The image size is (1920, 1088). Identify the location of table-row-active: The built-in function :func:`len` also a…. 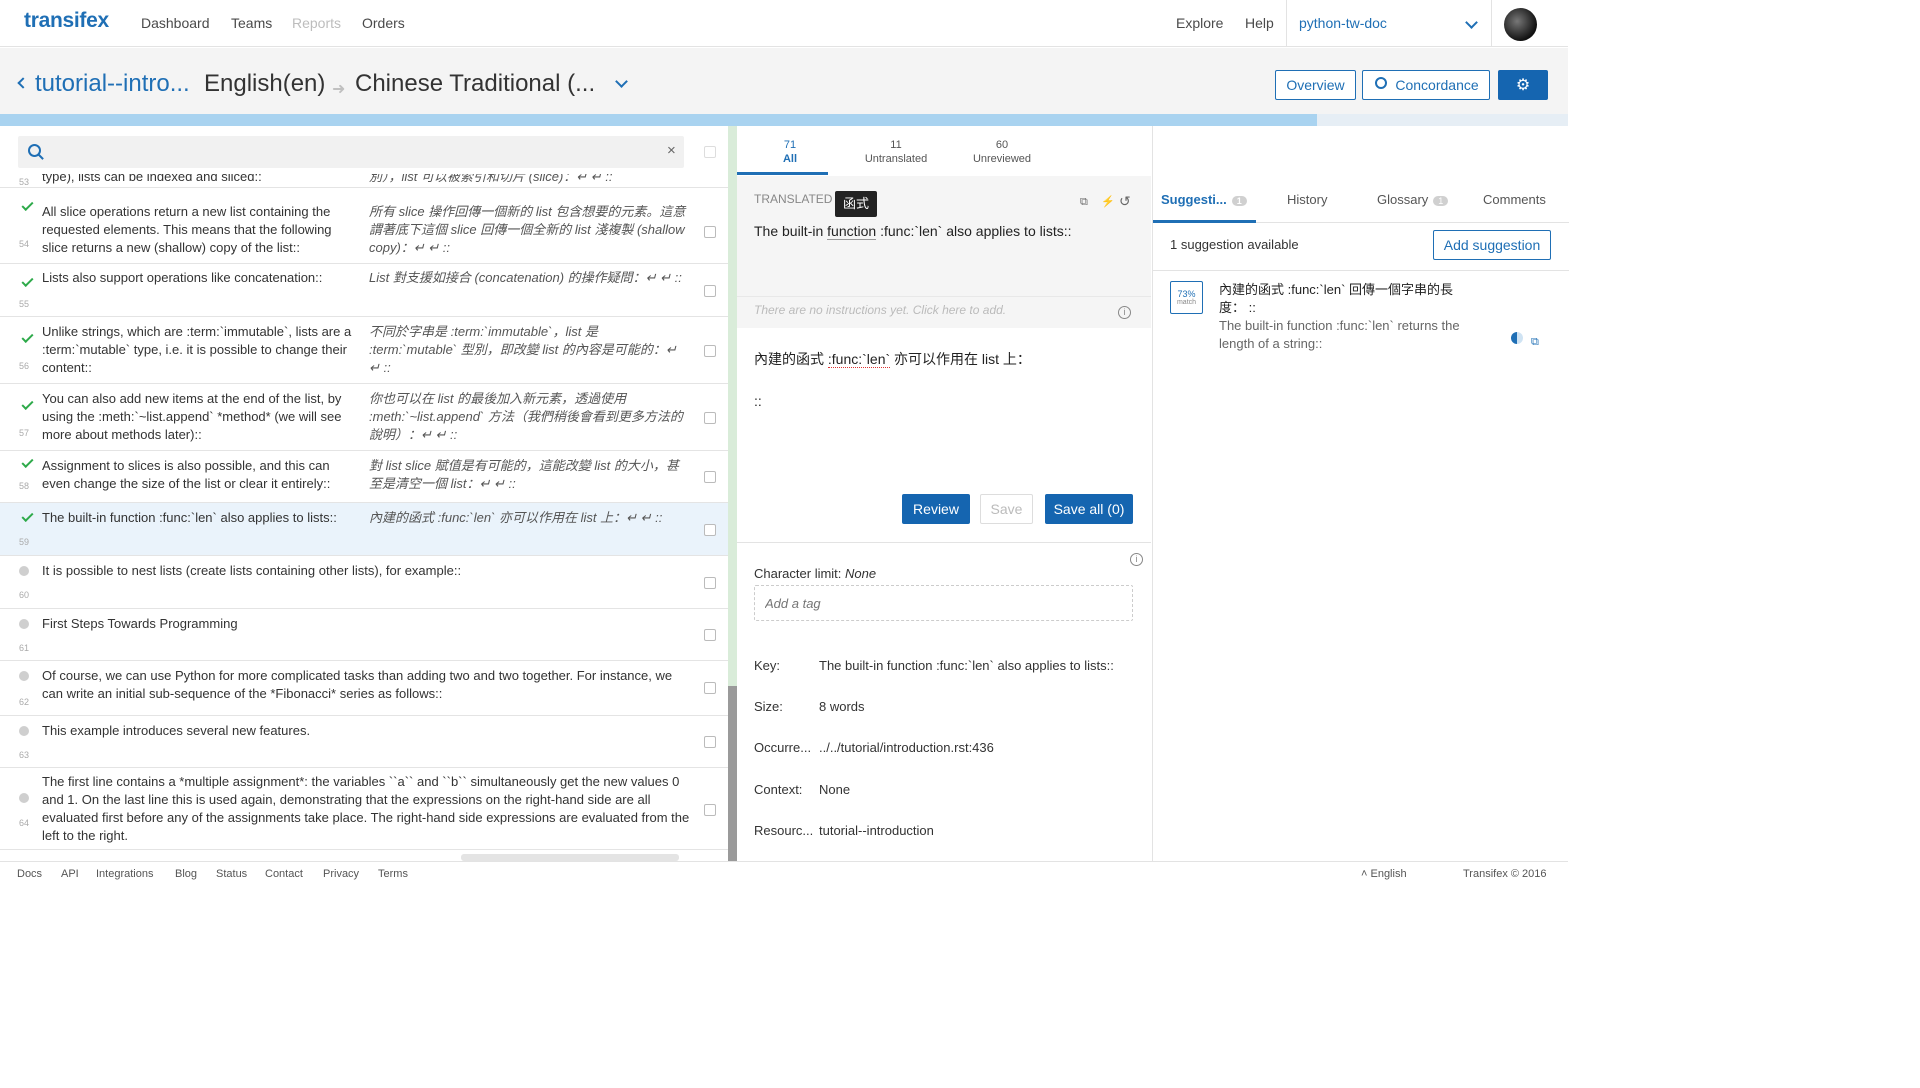
(364, 529).